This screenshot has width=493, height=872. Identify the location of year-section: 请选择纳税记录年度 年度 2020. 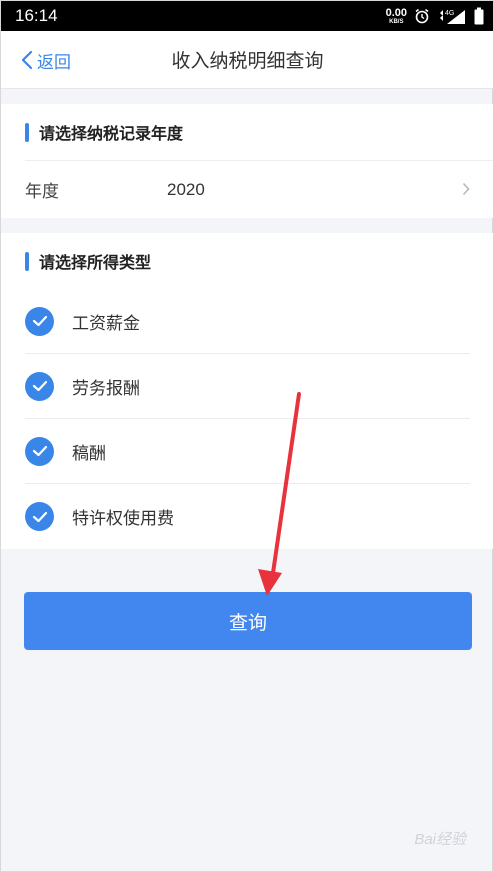
(247, 161).